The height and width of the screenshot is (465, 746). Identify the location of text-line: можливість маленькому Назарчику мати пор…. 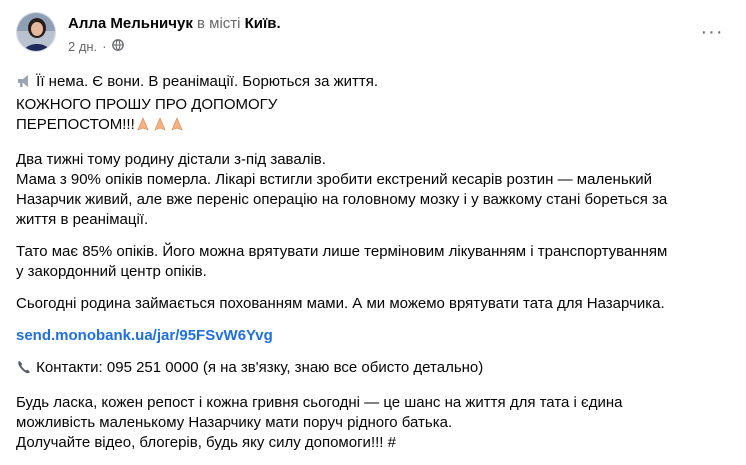
(234, 422).